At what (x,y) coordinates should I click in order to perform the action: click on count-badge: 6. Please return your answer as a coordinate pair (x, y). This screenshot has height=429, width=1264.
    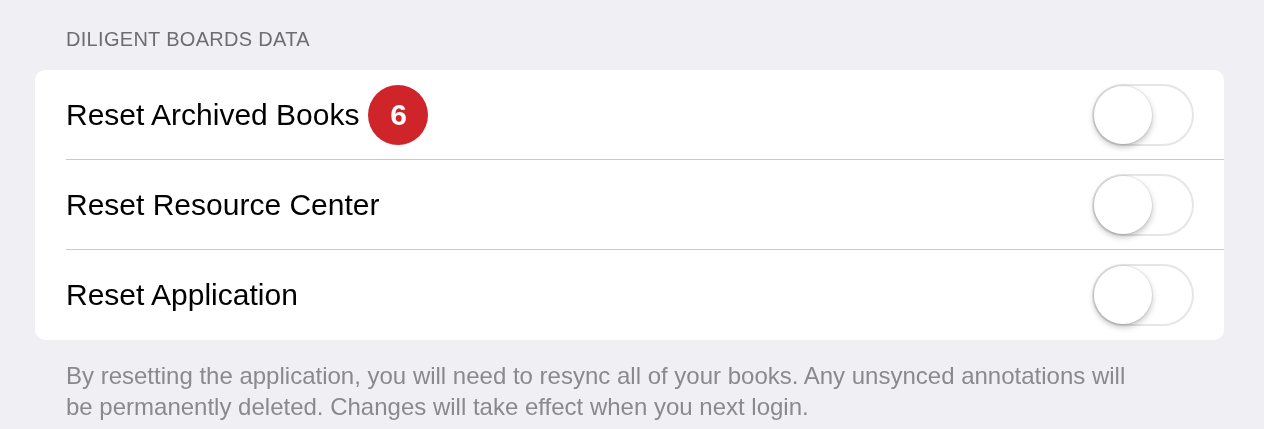
    Looking at the image, I should click on (398, 114).